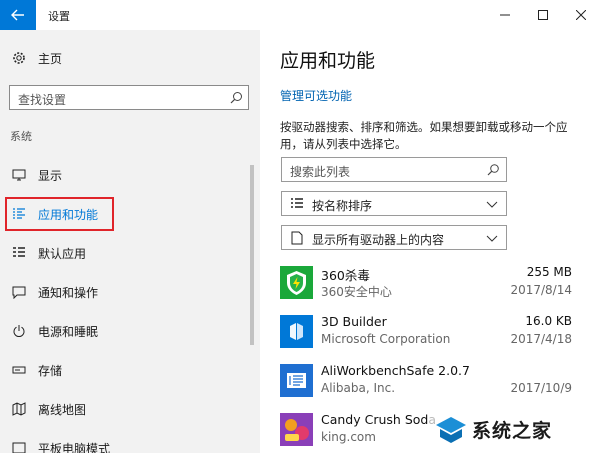  What do you see at coordinates (297, 205) in the screenshot?
I see `sort-icon` at bounding box center [297, 205].